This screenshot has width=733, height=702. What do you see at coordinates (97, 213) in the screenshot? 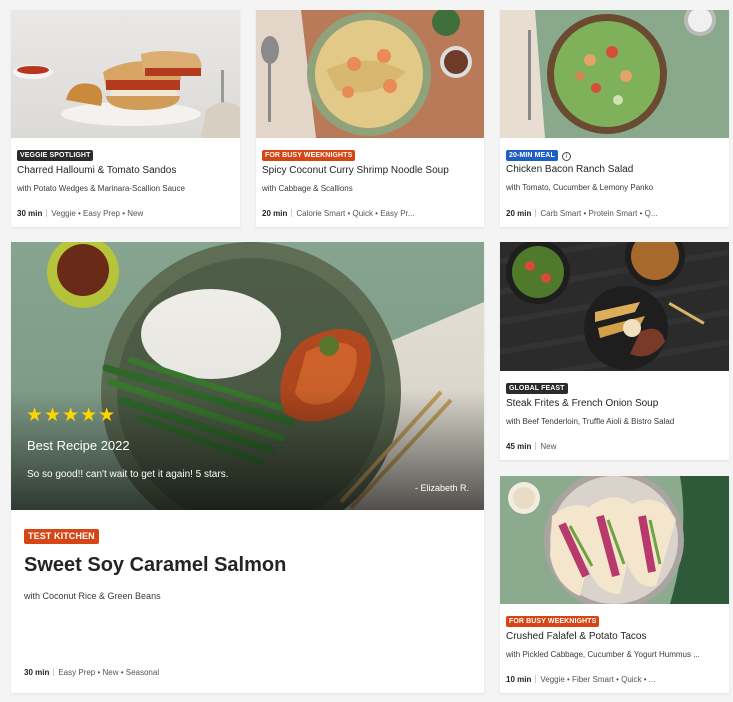
I see `card-tags: Veggie • Easy Prep • New` at bounding box center [97, 213].